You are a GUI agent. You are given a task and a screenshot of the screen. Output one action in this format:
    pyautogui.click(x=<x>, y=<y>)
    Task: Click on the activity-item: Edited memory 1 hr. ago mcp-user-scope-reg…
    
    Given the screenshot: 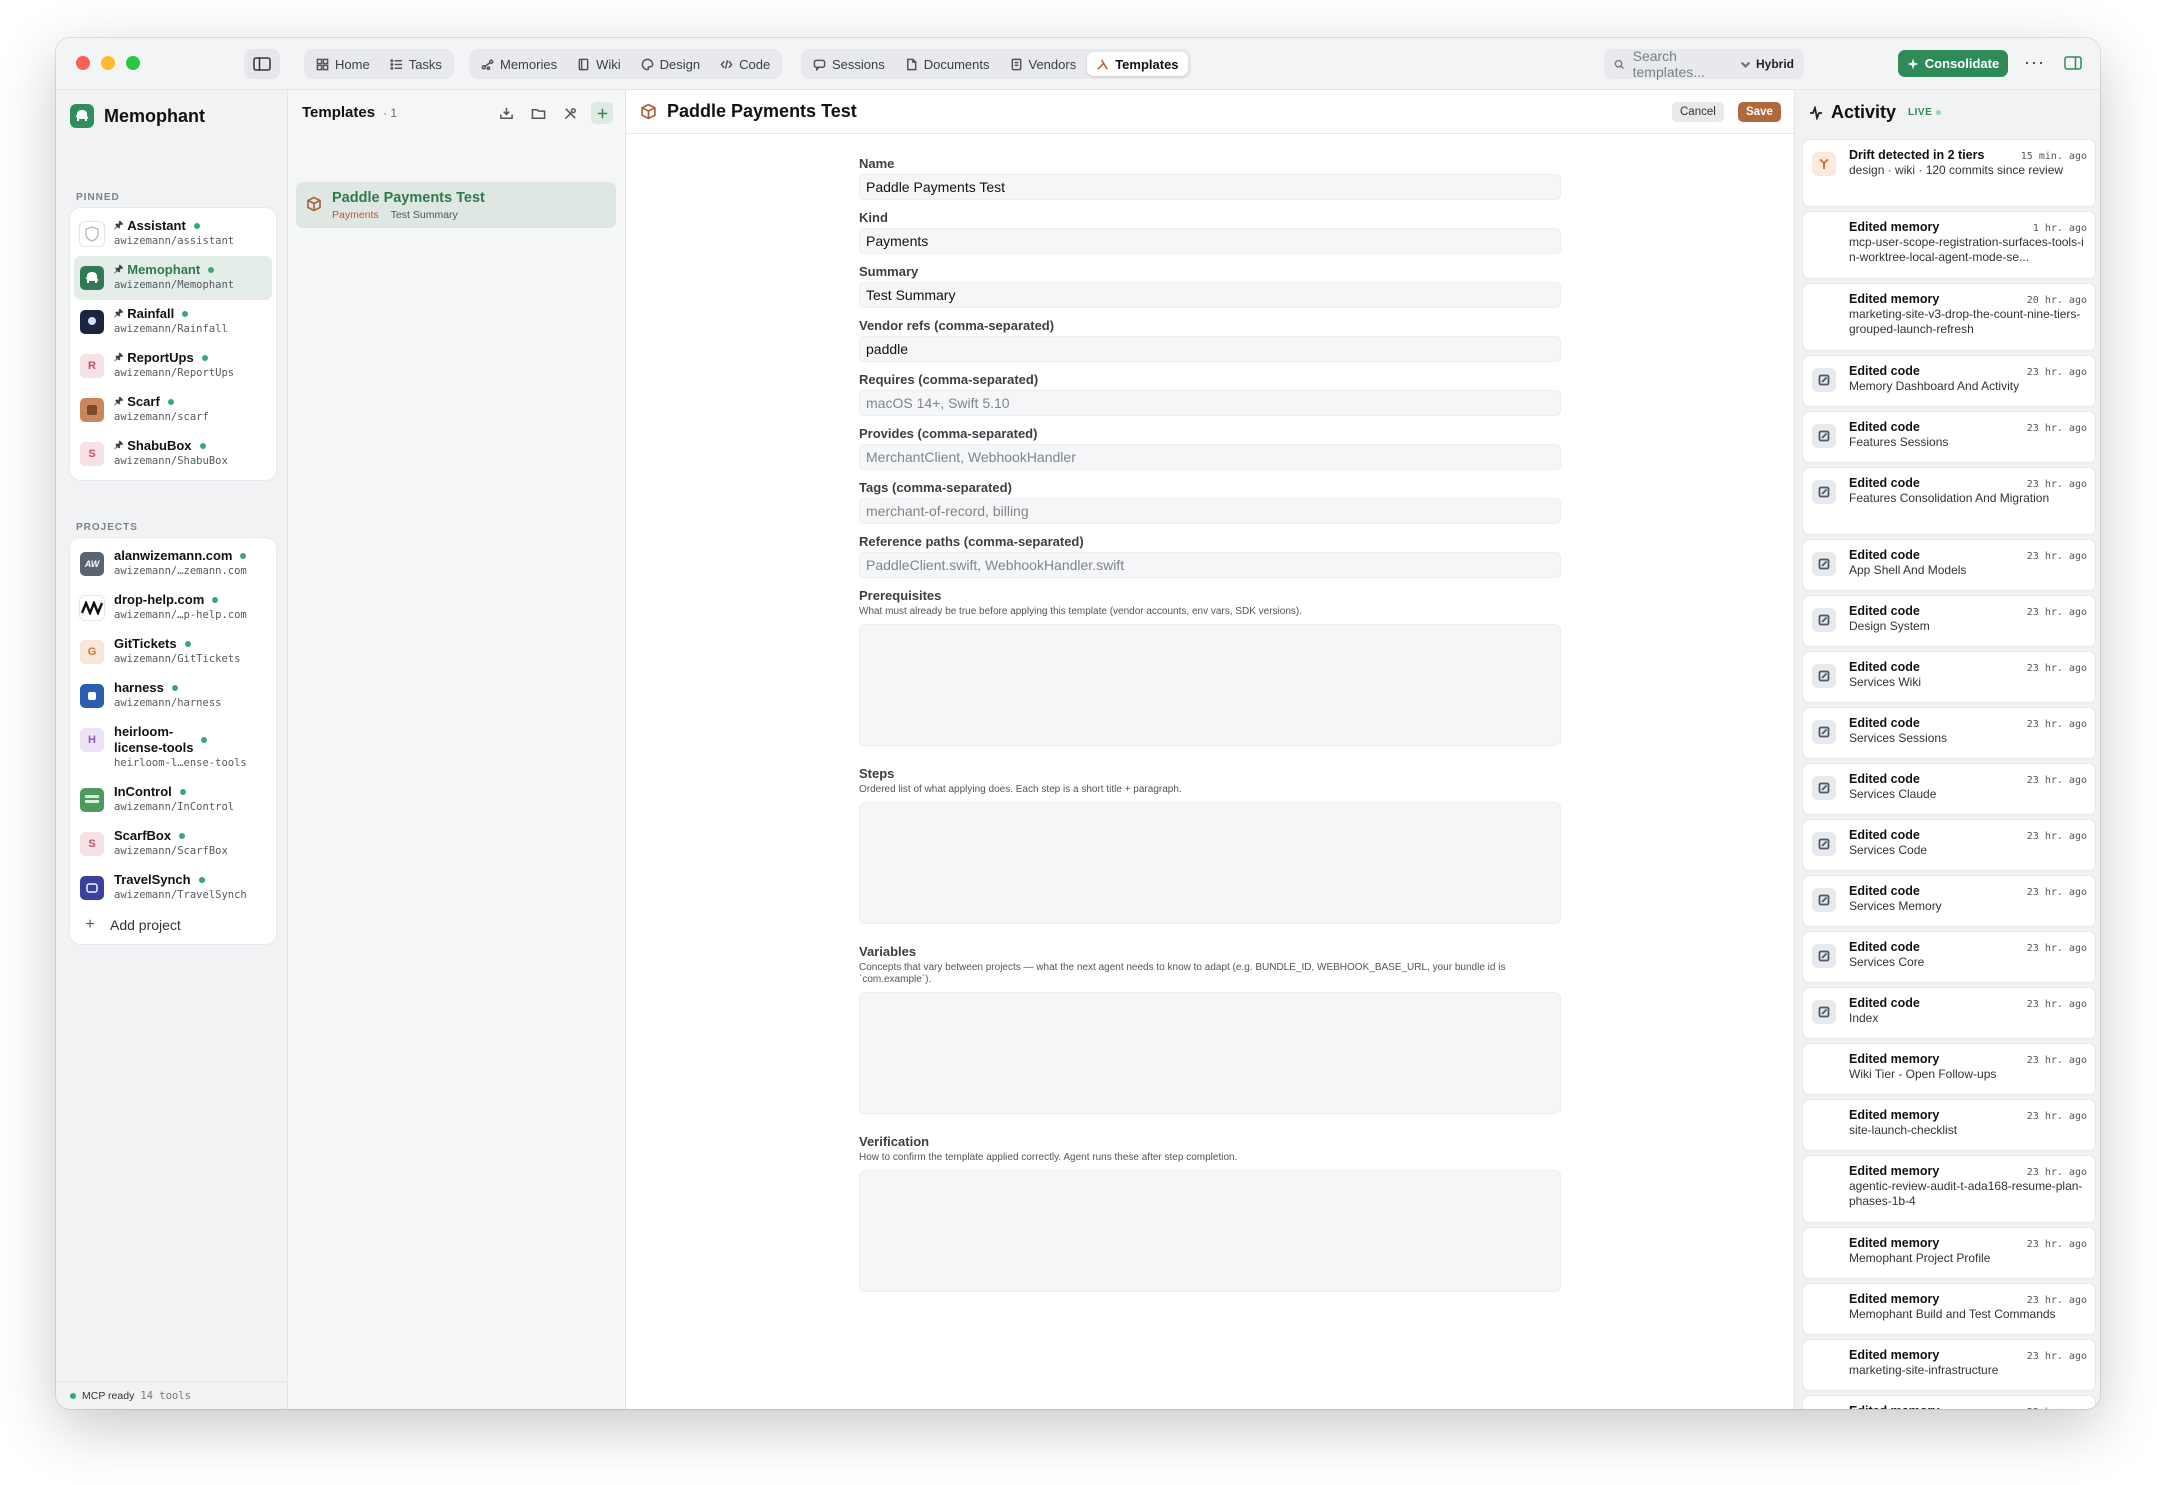 What is the action you would take?
    pyautogui.click(x=1949, y=245)
    